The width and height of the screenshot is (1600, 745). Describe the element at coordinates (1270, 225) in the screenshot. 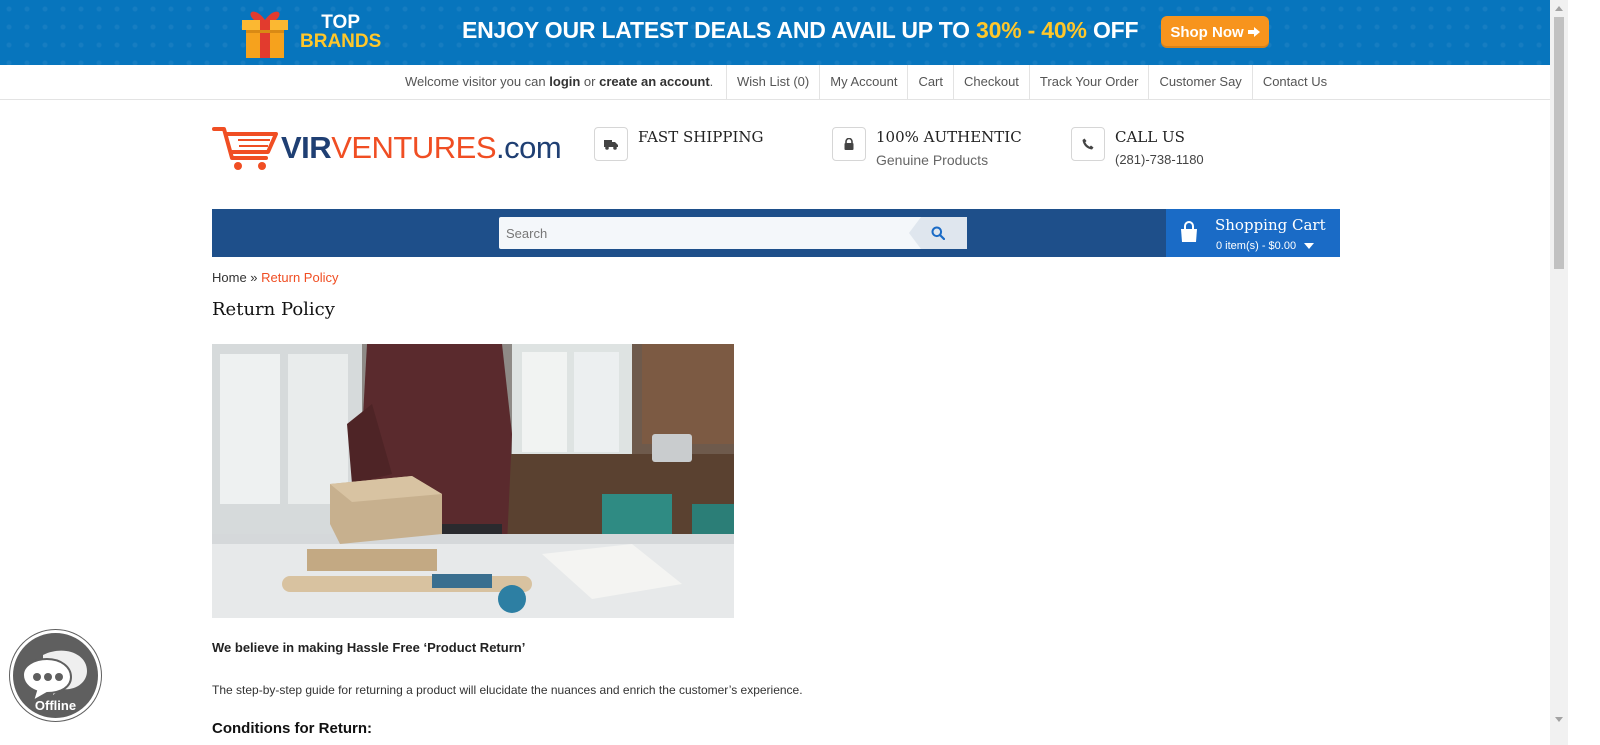

I see `cart-title: Shopping Cart` at that location.